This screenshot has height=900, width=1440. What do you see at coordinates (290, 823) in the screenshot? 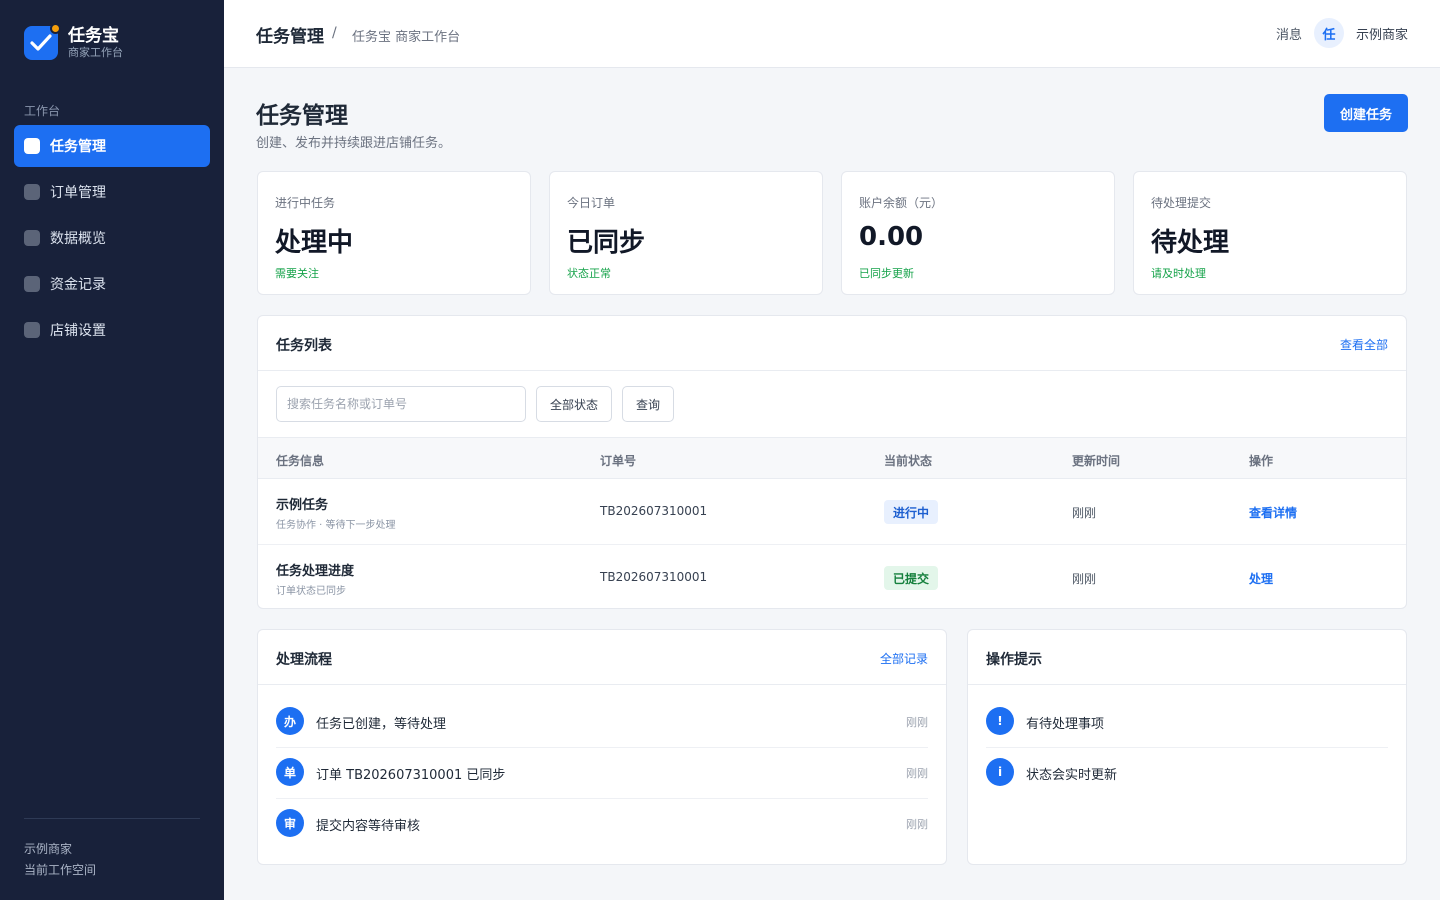
I see `review-icon: 审` at bounding box center [290, 823].